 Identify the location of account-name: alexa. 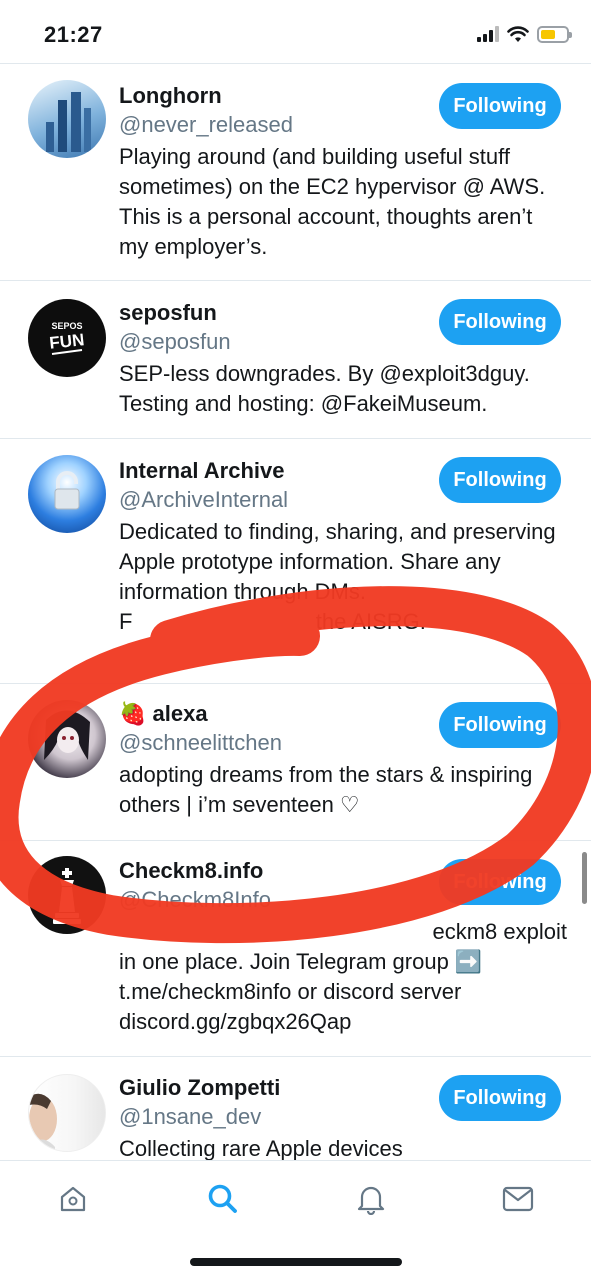
(180, 713).